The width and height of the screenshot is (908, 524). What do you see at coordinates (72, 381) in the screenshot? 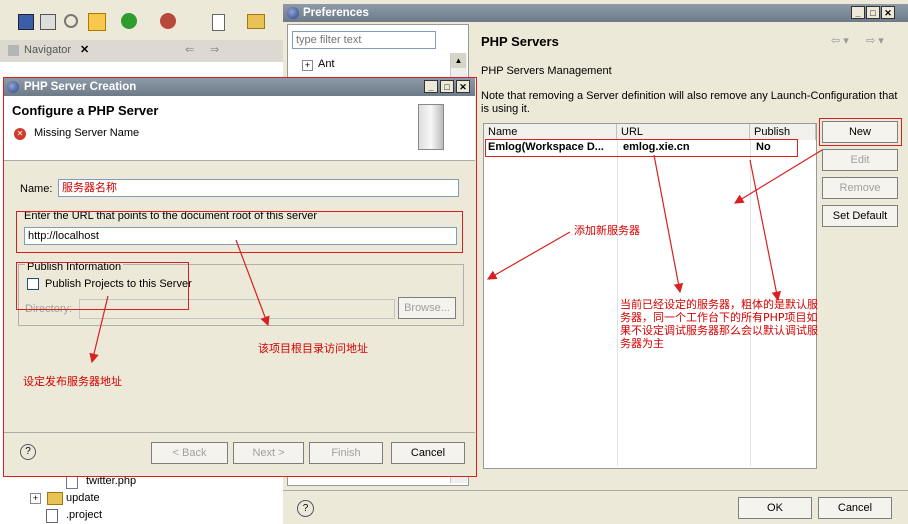
I see `annotation-publish-addr: 设定发布服务器地址` at bounding box center [72, 381].